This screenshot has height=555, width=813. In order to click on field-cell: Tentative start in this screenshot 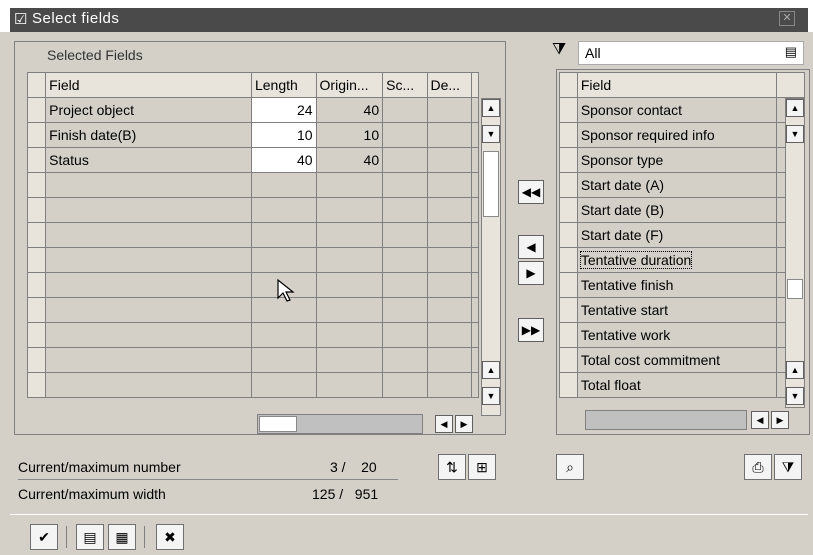, I will do `click(677, 310)`.